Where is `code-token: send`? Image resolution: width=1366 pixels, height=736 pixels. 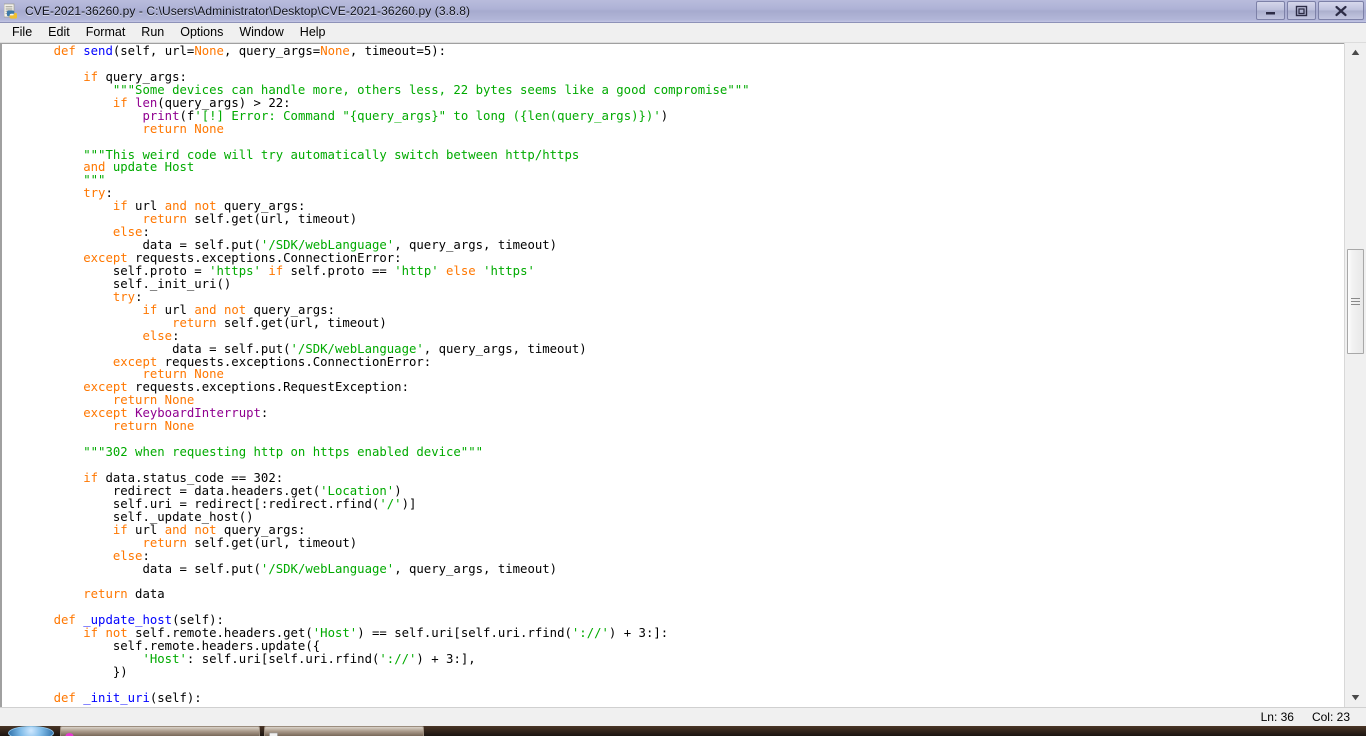 code-token: send is located at coordinates (98, 51).